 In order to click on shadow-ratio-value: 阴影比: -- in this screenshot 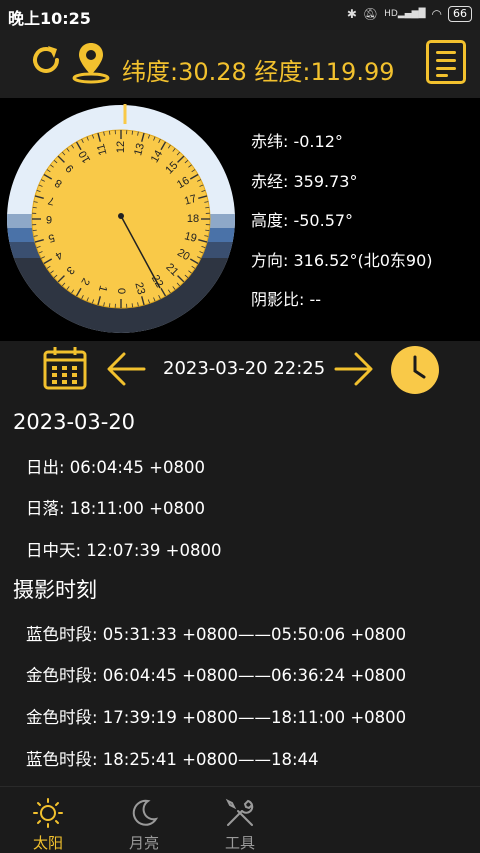, I will do `click(286, 300)`.